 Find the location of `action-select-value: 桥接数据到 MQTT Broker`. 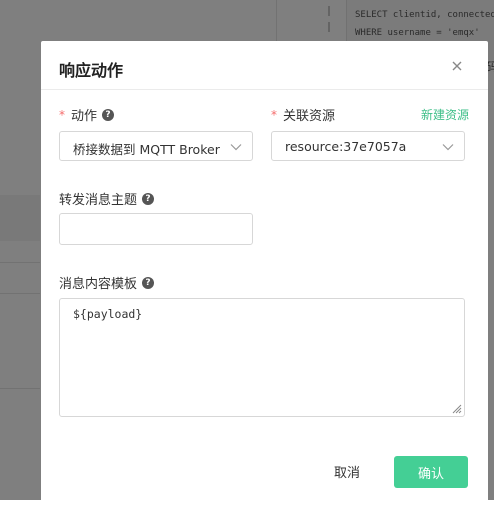

action-select-value: 桥接数据到 MQTT Broker is located at coordinates (146, 149).